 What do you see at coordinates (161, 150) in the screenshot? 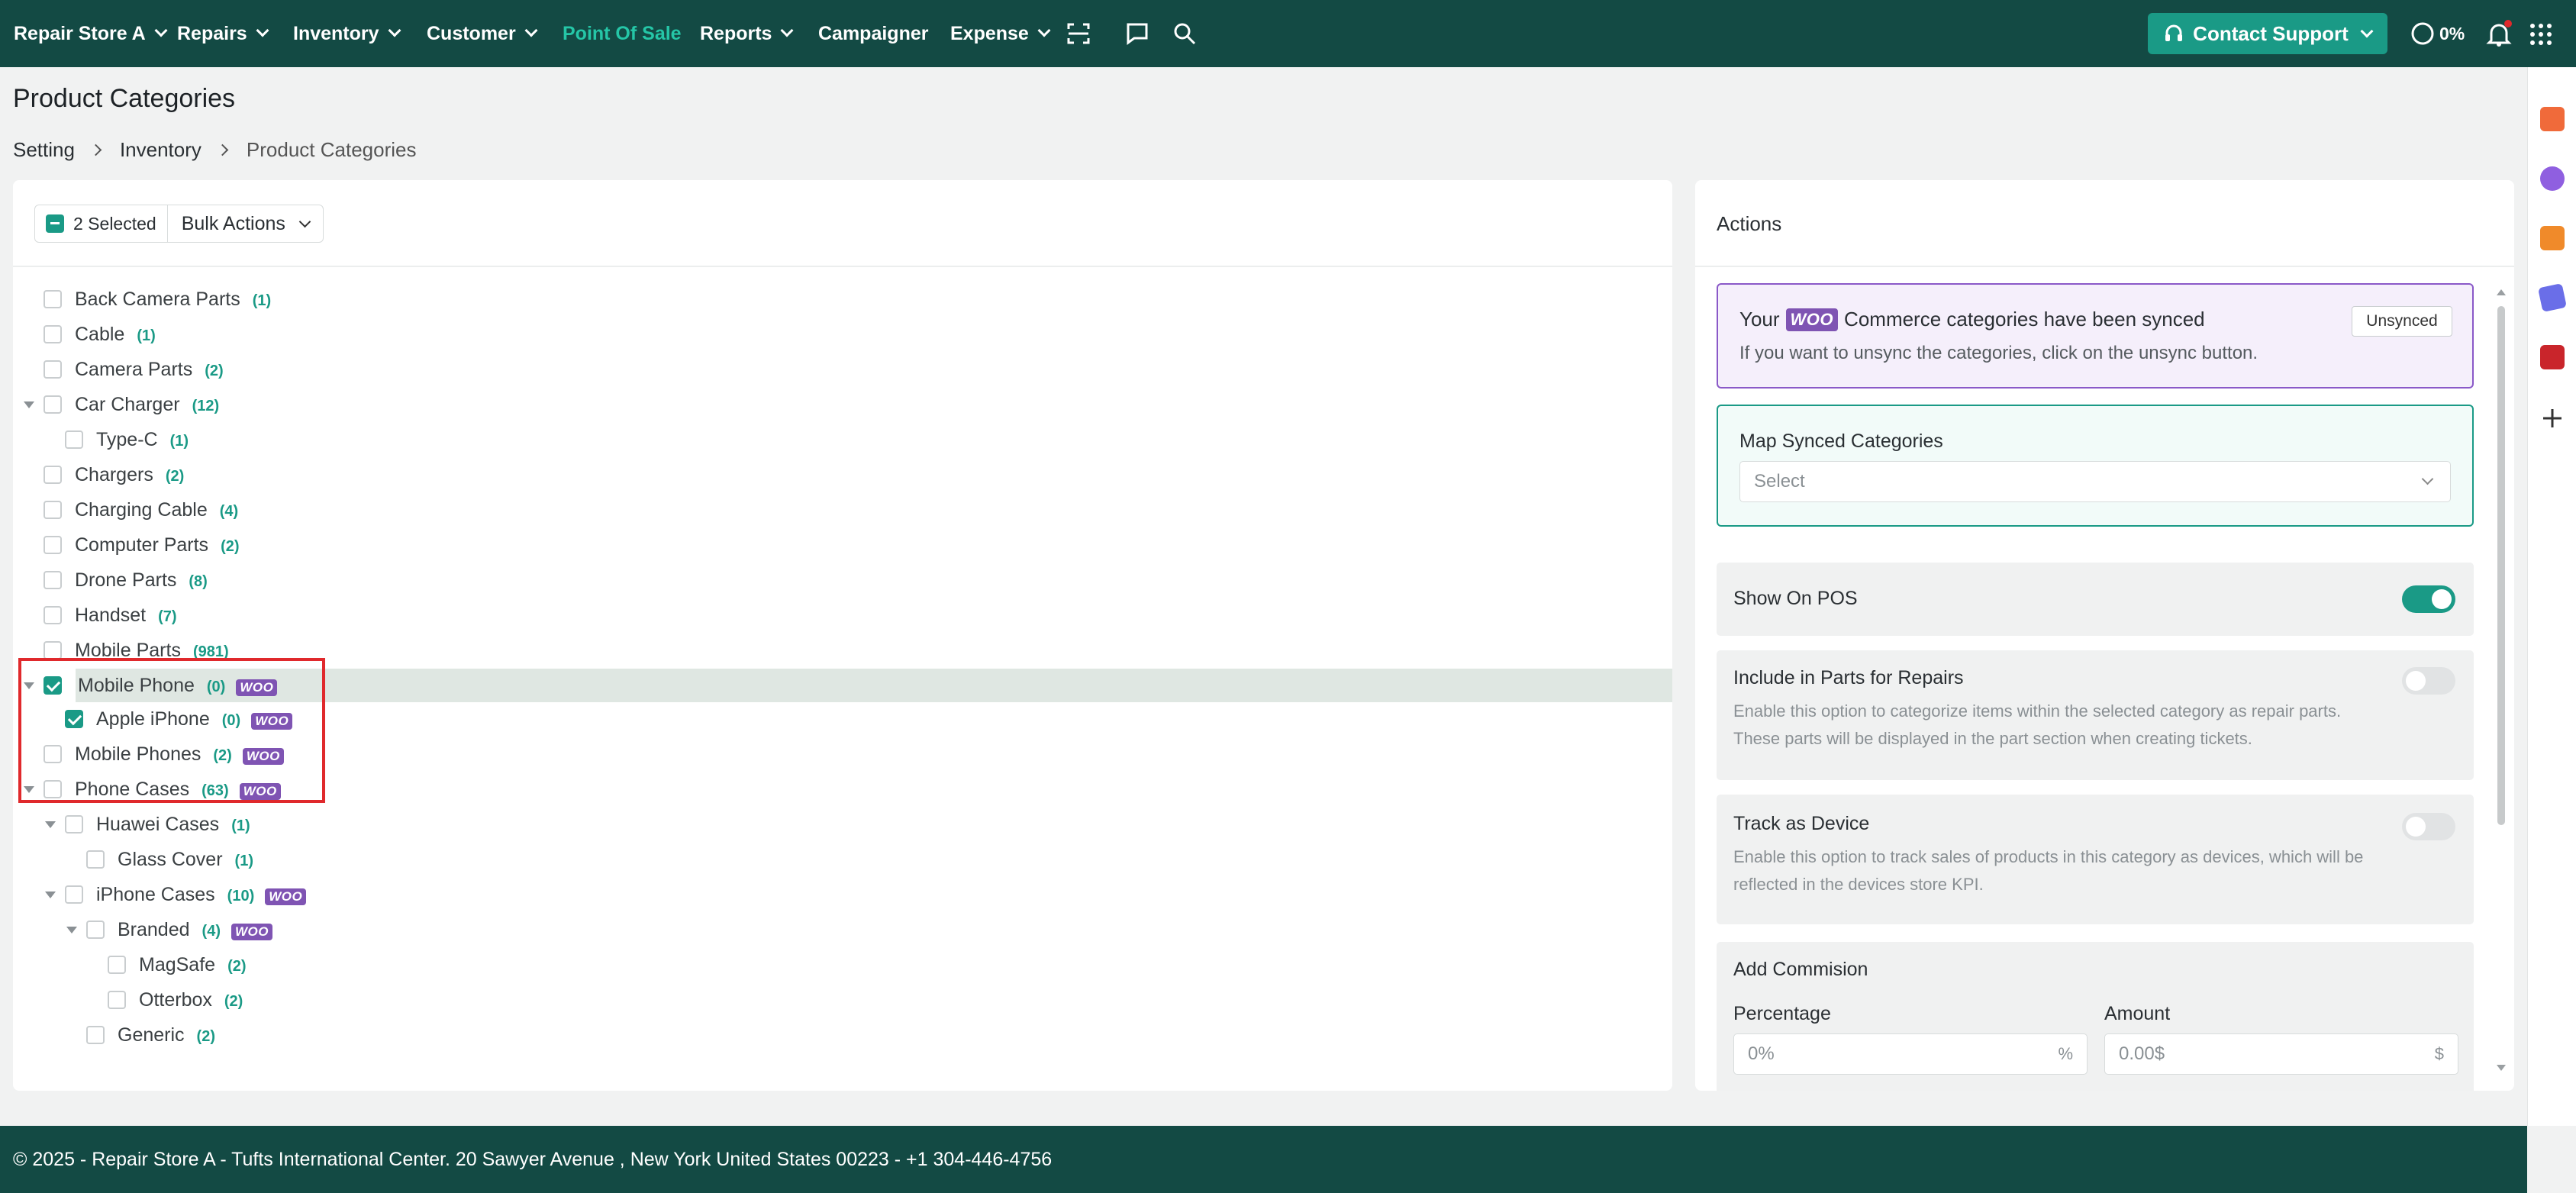
I see `breadcrumb-inventory: Inventory` at bounding box center [161, 150].